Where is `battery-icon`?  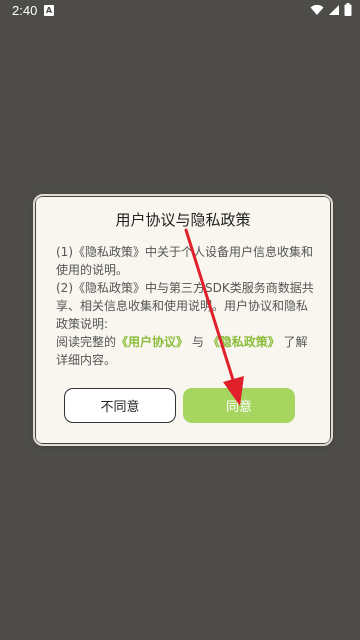
battery-icon is located at coordinates (348, 9).